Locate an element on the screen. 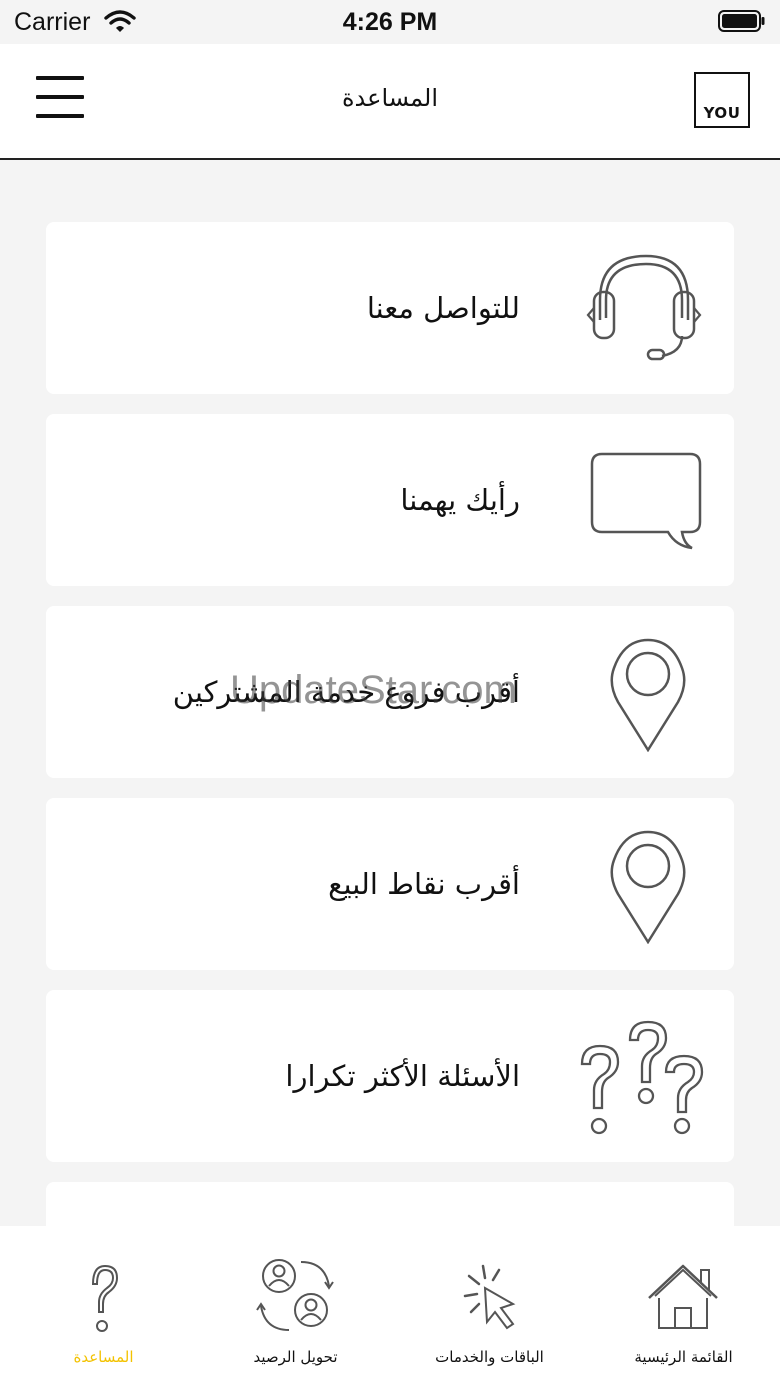  navigation-bar: المساعدة YOU is located at coordinates (390, 102).